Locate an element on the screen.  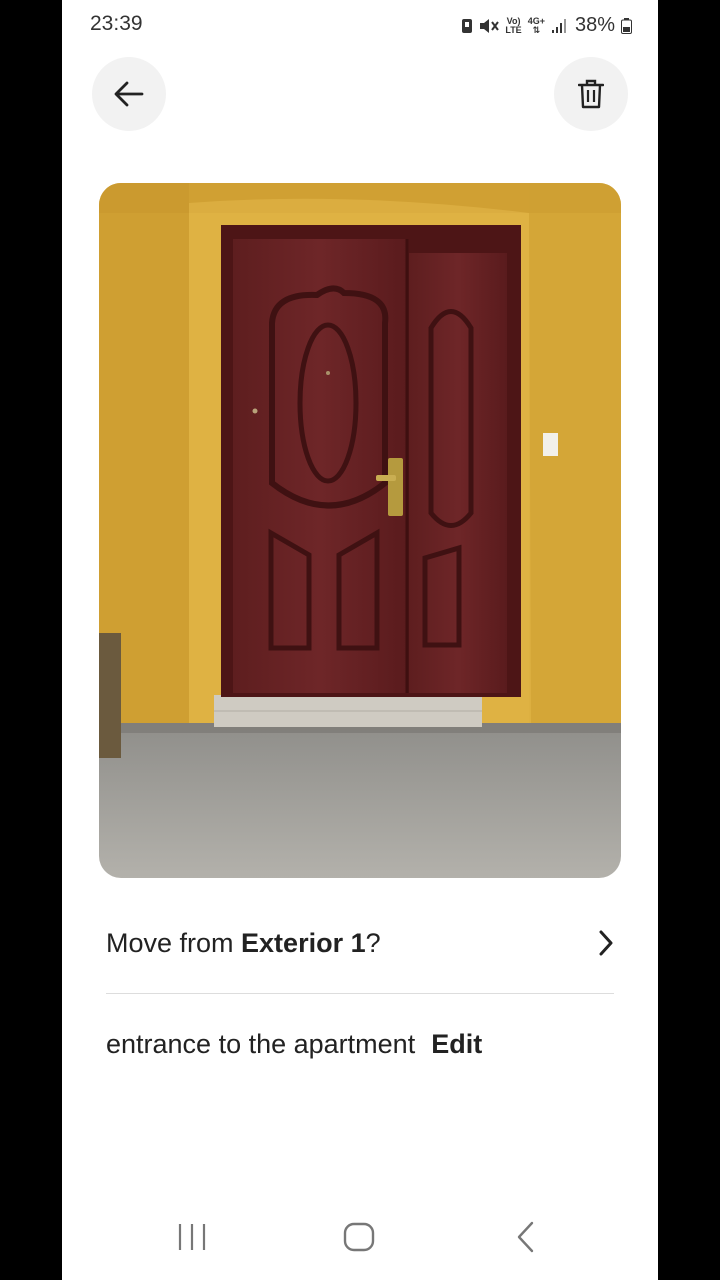
move-from-location: Exterior 1 is located at coordinates (303, 942).